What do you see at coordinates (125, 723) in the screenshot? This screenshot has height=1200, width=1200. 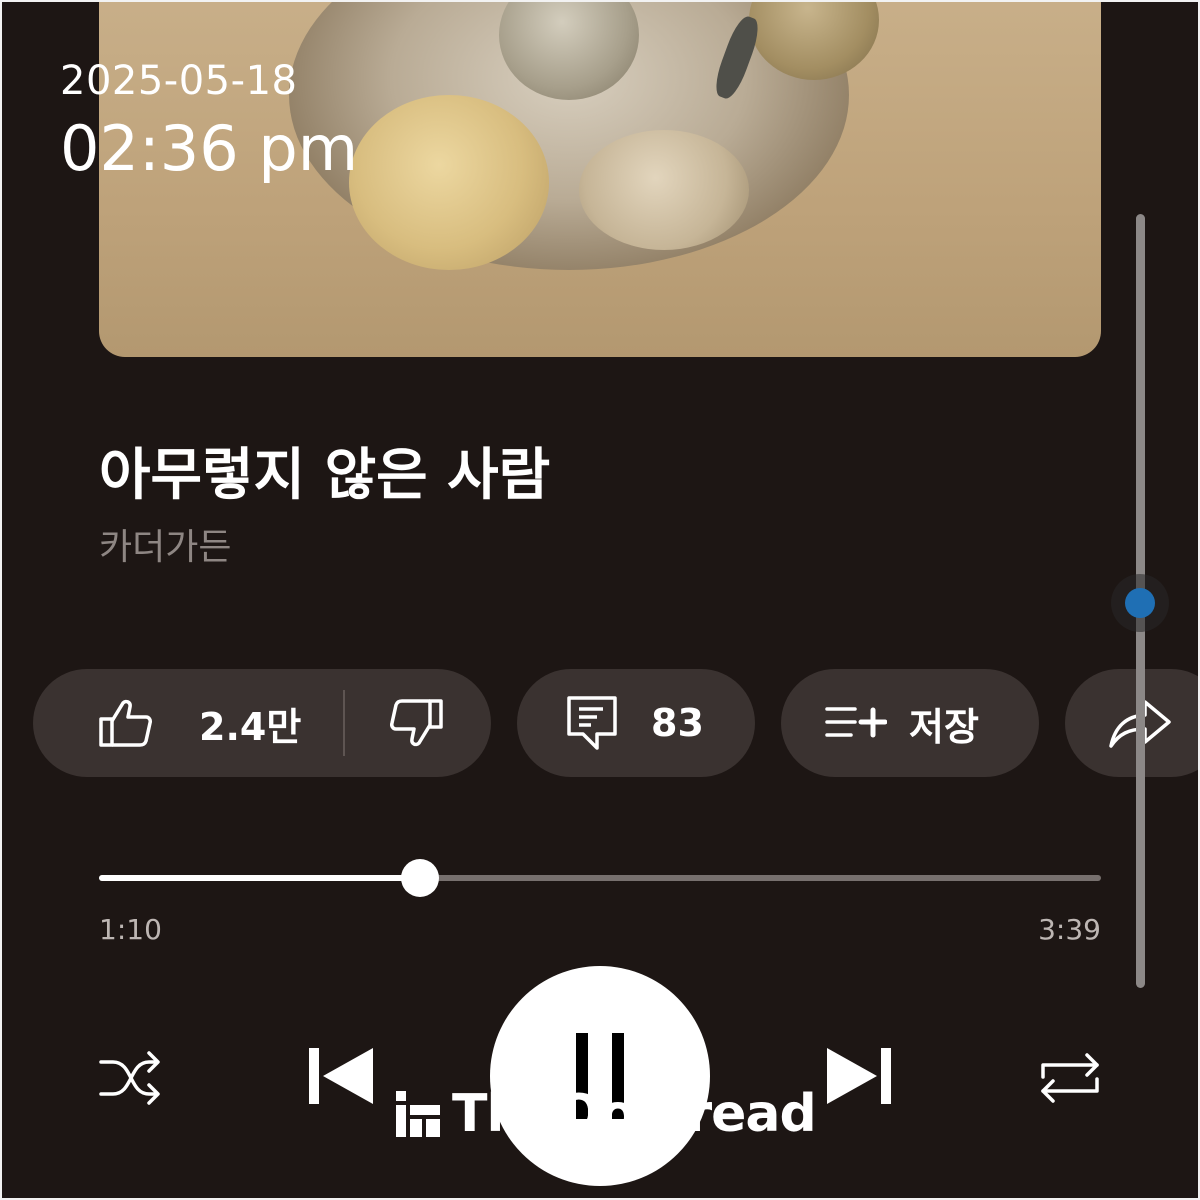 I see `thumbs-up-icon` at bounding box center [125, 723].